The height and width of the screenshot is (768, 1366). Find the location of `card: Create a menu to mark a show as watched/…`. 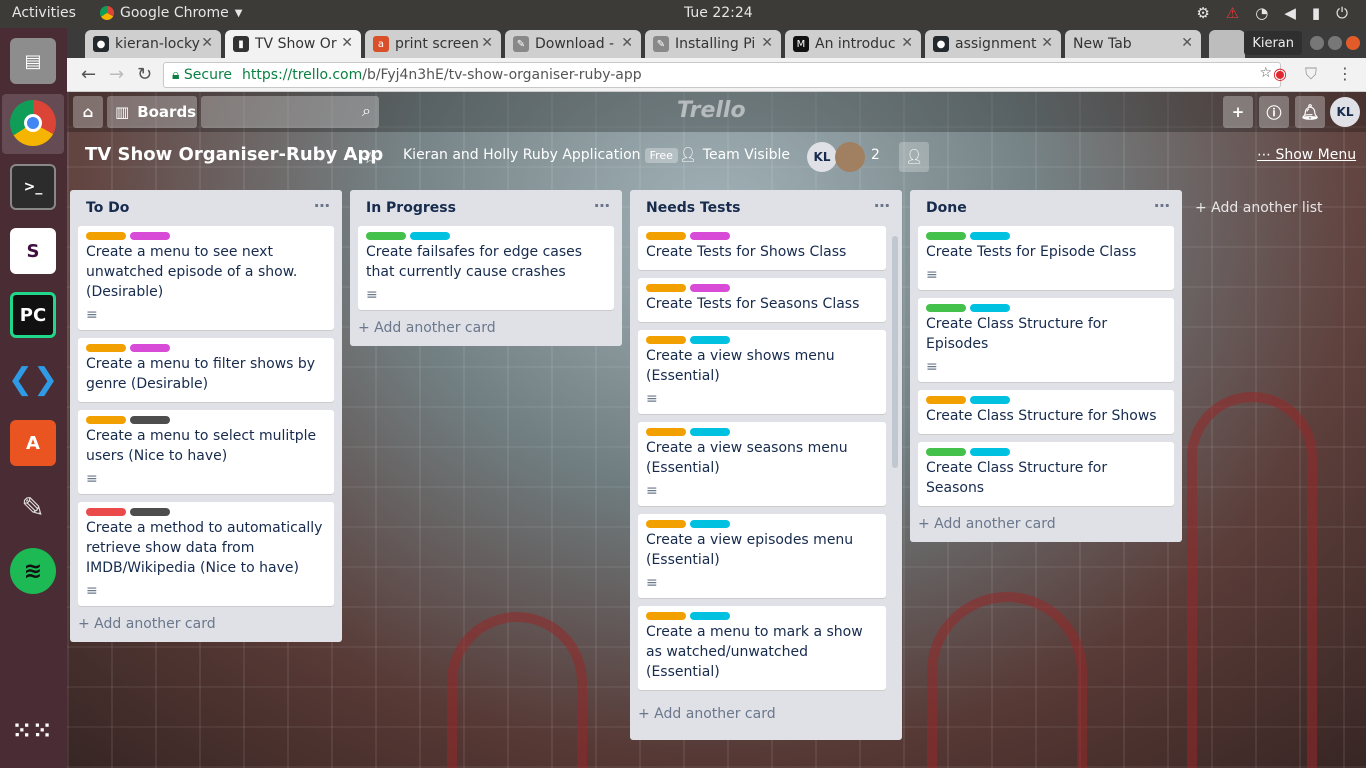

card: Create a menu to mark a show as watched/… is located at coordinates (762, 648).